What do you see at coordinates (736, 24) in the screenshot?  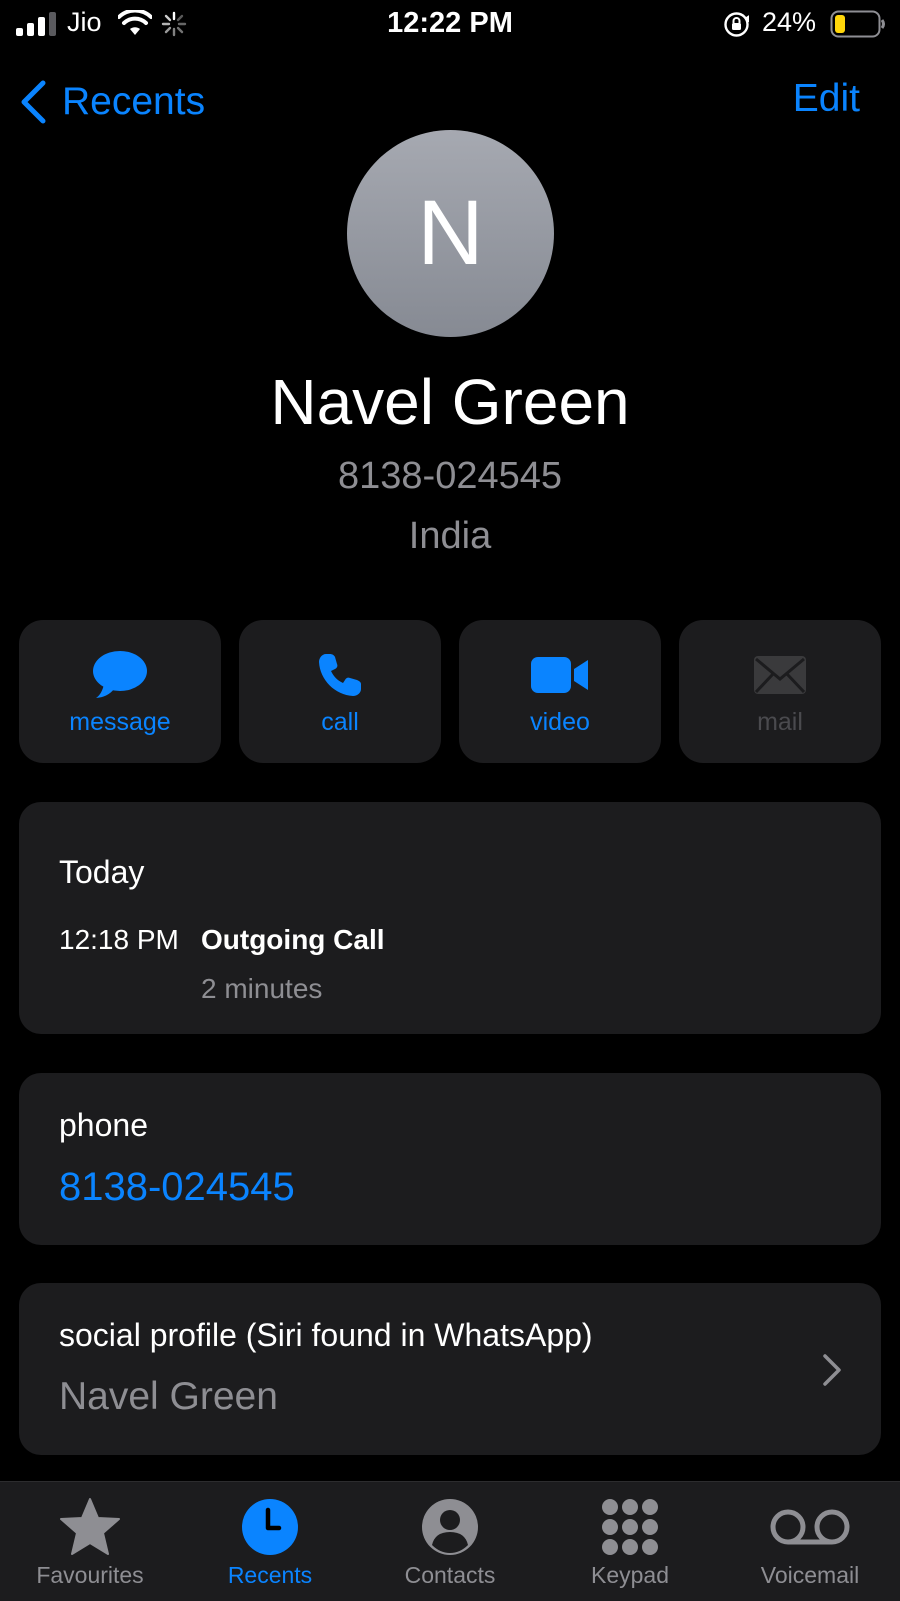 I see `rotation-lock-icon` at bounding box center [736, 24].